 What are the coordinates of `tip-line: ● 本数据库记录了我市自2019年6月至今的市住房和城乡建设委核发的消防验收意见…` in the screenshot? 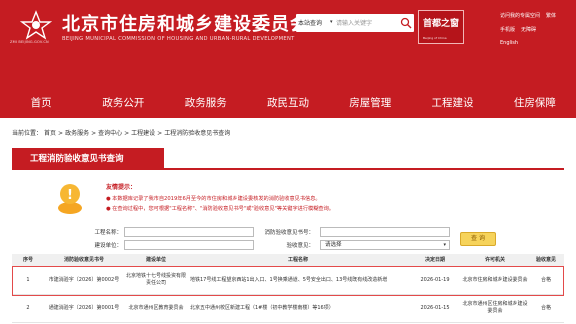 It's located at (213, 199).